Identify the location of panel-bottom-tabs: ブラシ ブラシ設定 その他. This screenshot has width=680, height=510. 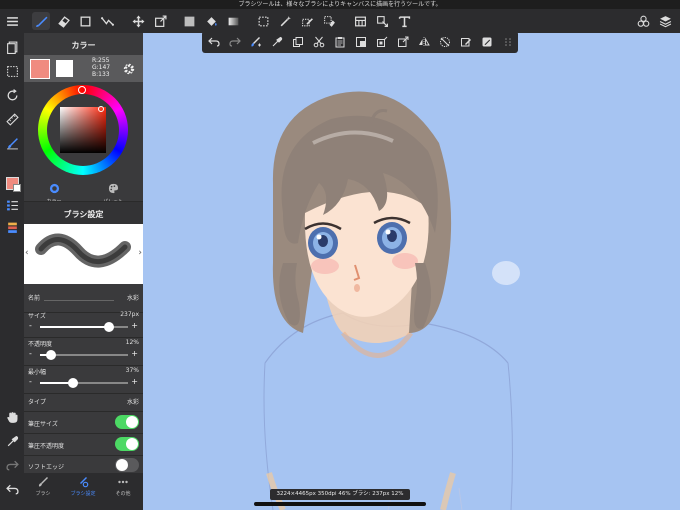
(83, 491).